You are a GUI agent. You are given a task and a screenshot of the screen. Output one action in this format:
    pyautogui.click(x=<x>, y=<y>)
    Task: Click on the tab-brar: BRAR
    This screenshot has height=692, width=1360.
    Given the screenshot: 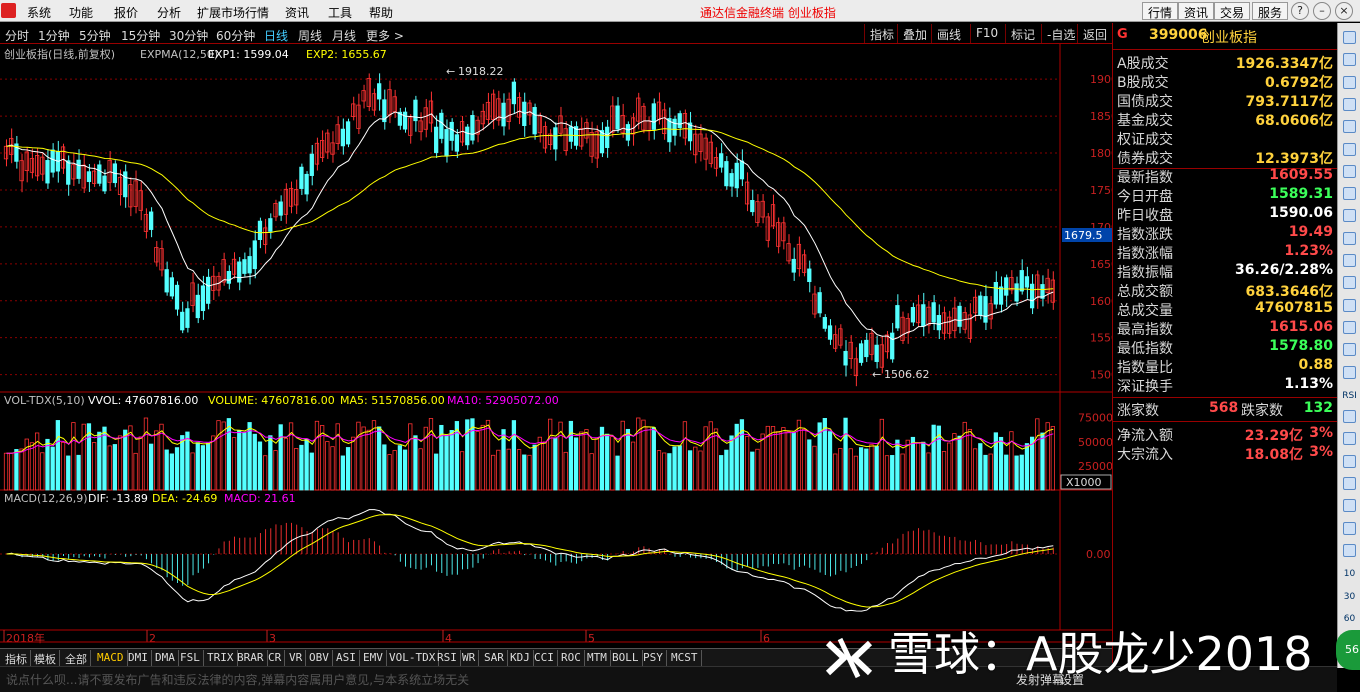 What is the action you would take?
    pyautogui.click(x=251, y=658)
    